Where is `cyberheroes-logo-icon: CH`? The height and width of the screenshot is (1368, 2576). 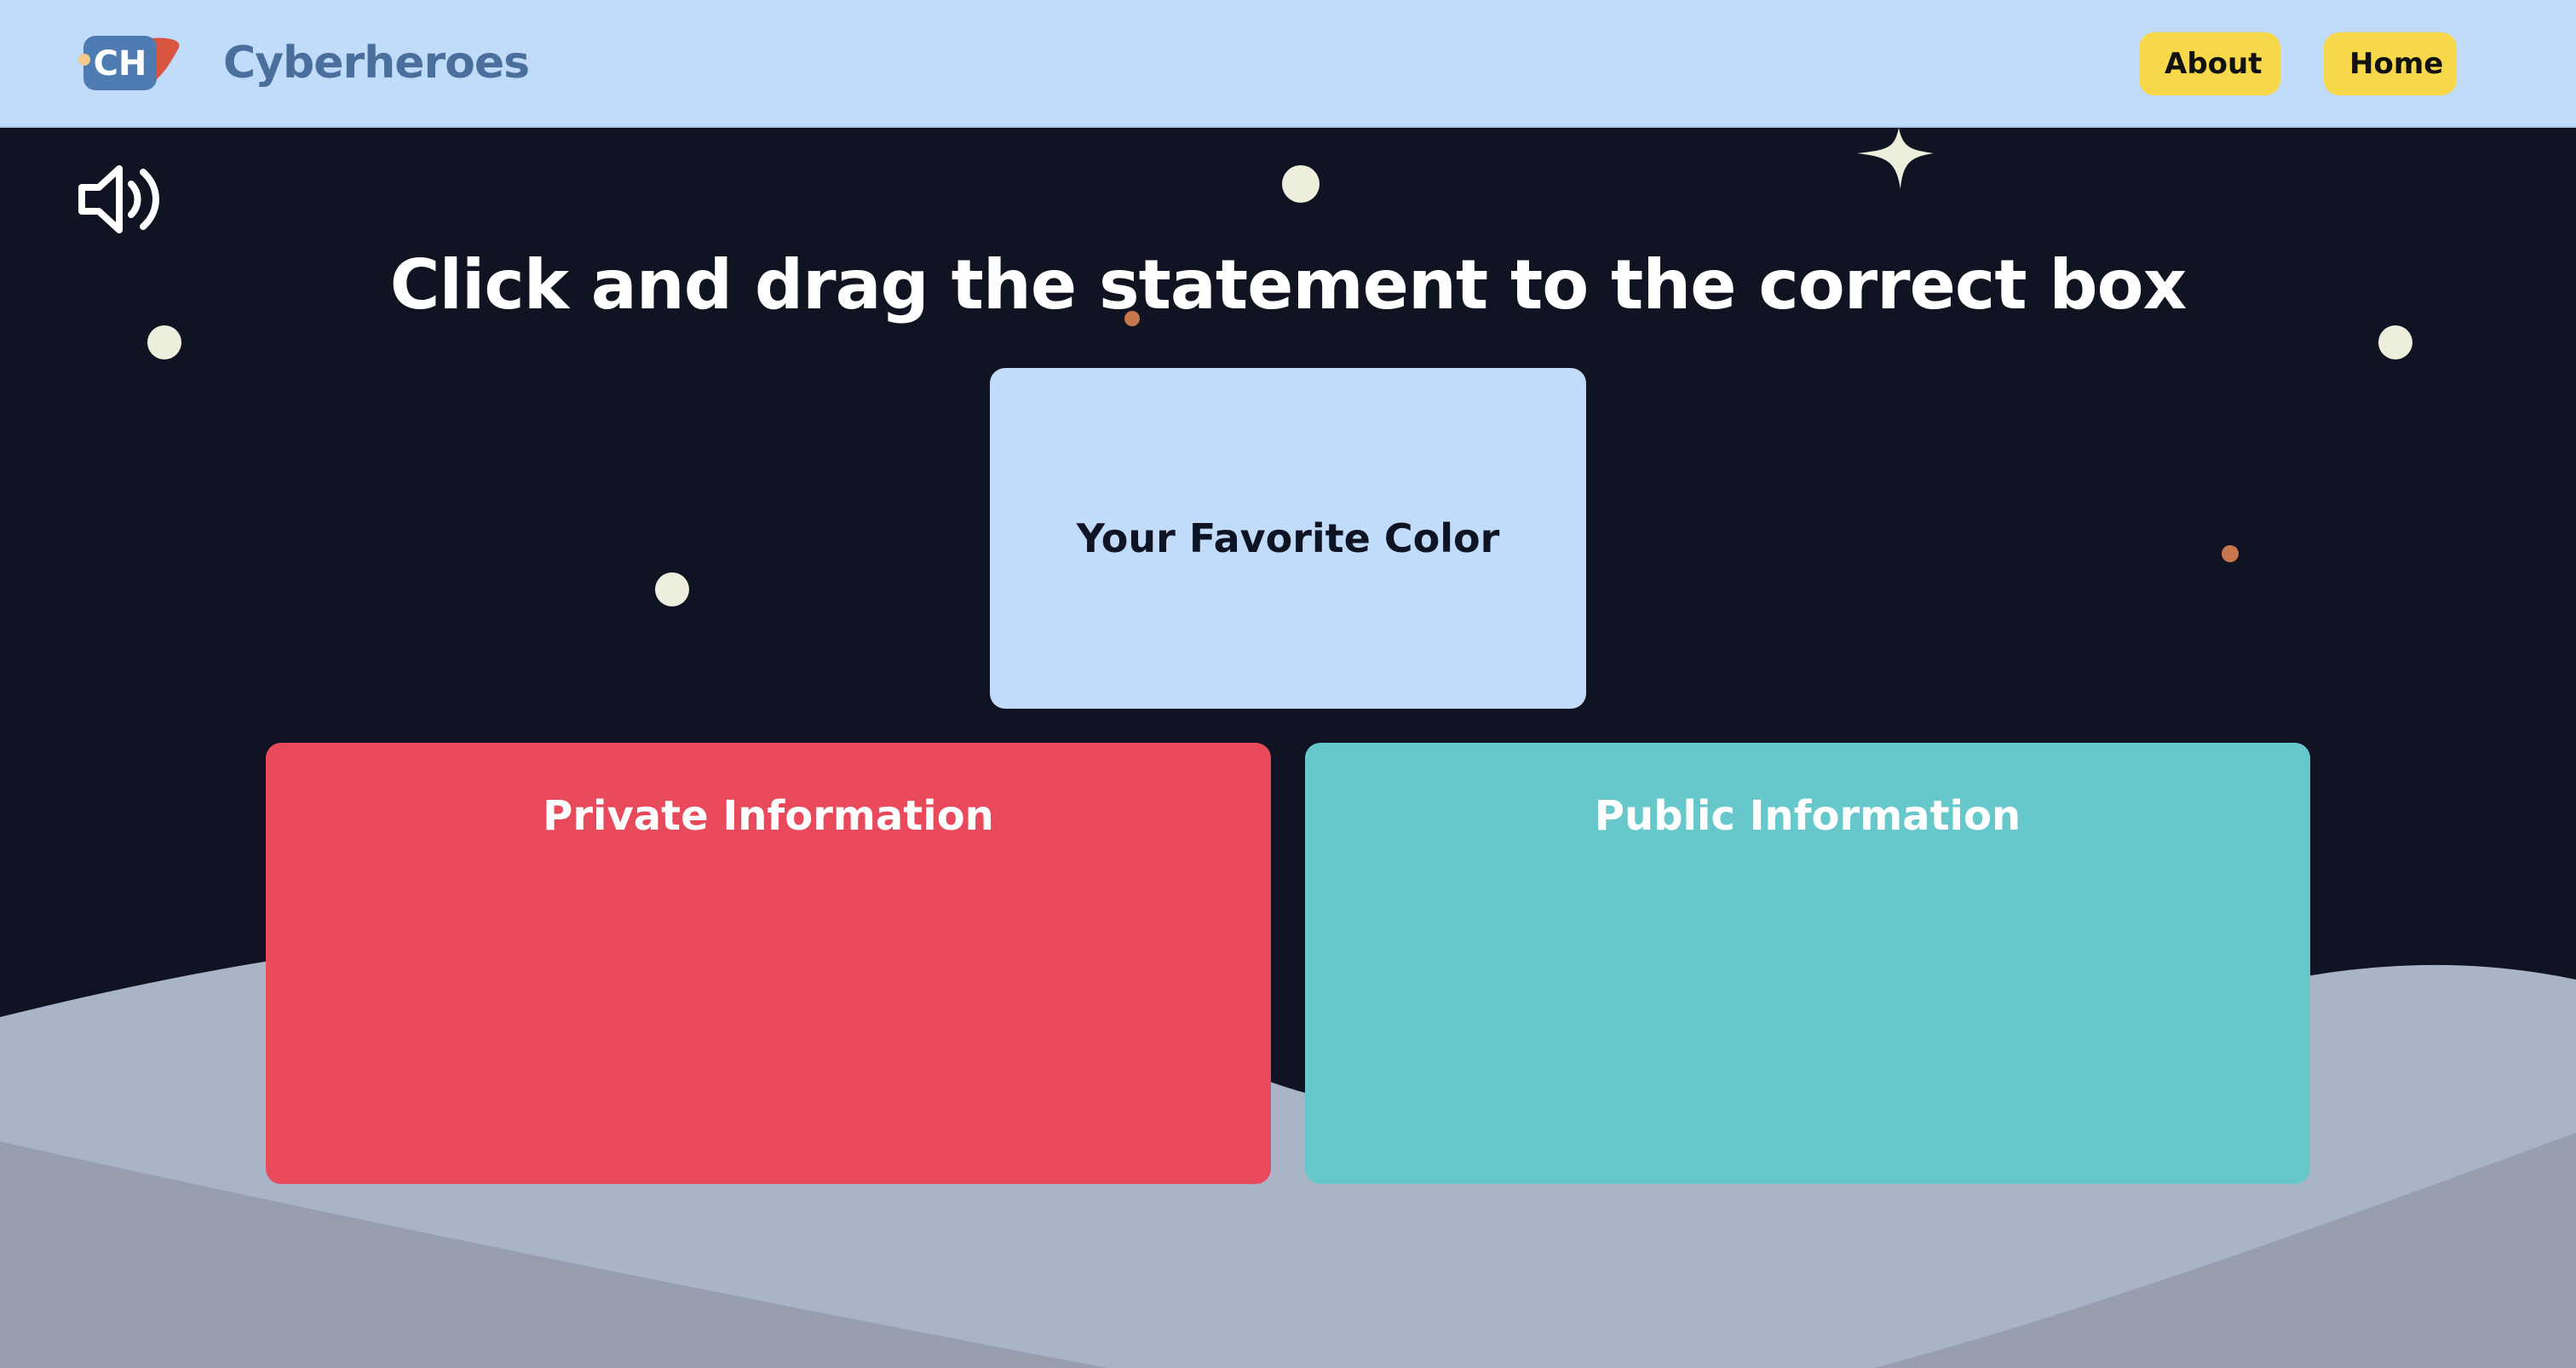
cyberheroes-logo-icon: CH is located at coordinates (131, 63).